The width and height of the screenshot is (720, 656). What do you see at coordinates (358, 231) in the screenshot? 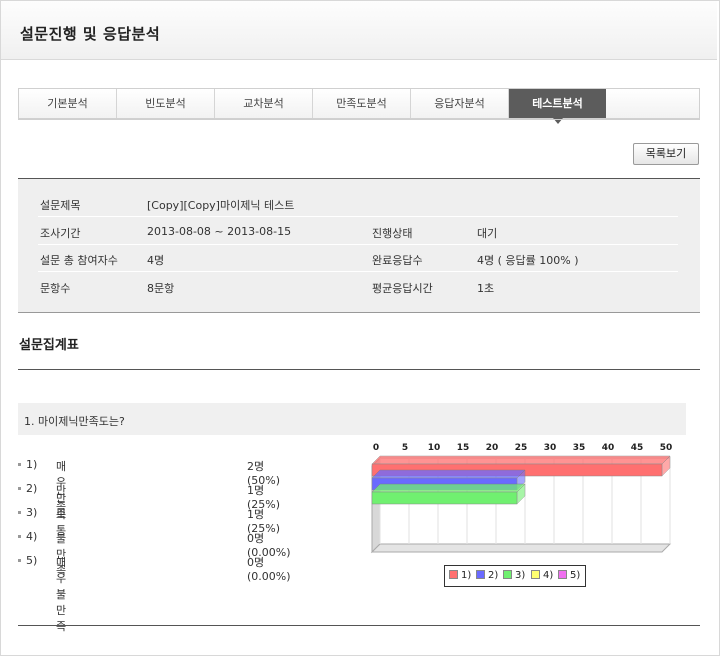
I see `info-row-period: 조사기간 2013-08-08 ~ 2013-08-15 진행상태 대기` at bounding box center [358, 231].